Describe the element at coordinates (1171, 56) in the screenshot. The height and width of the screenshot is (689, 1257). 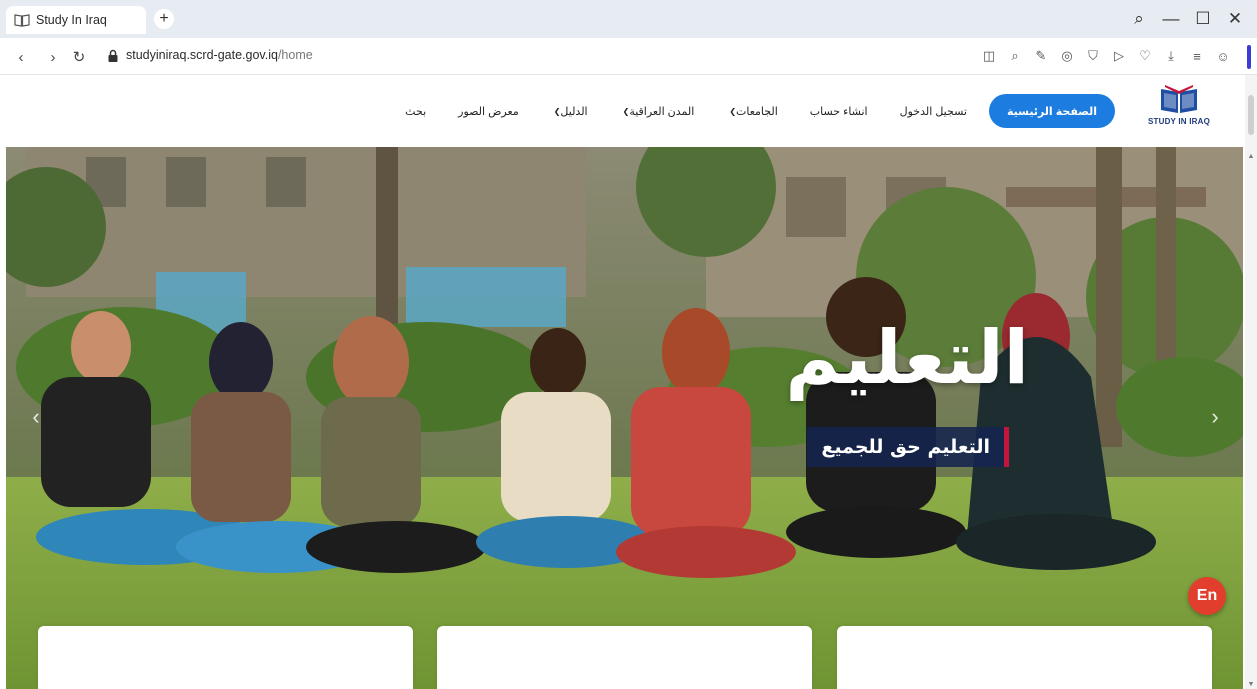
I see `download-icon: ⤓` at that location.